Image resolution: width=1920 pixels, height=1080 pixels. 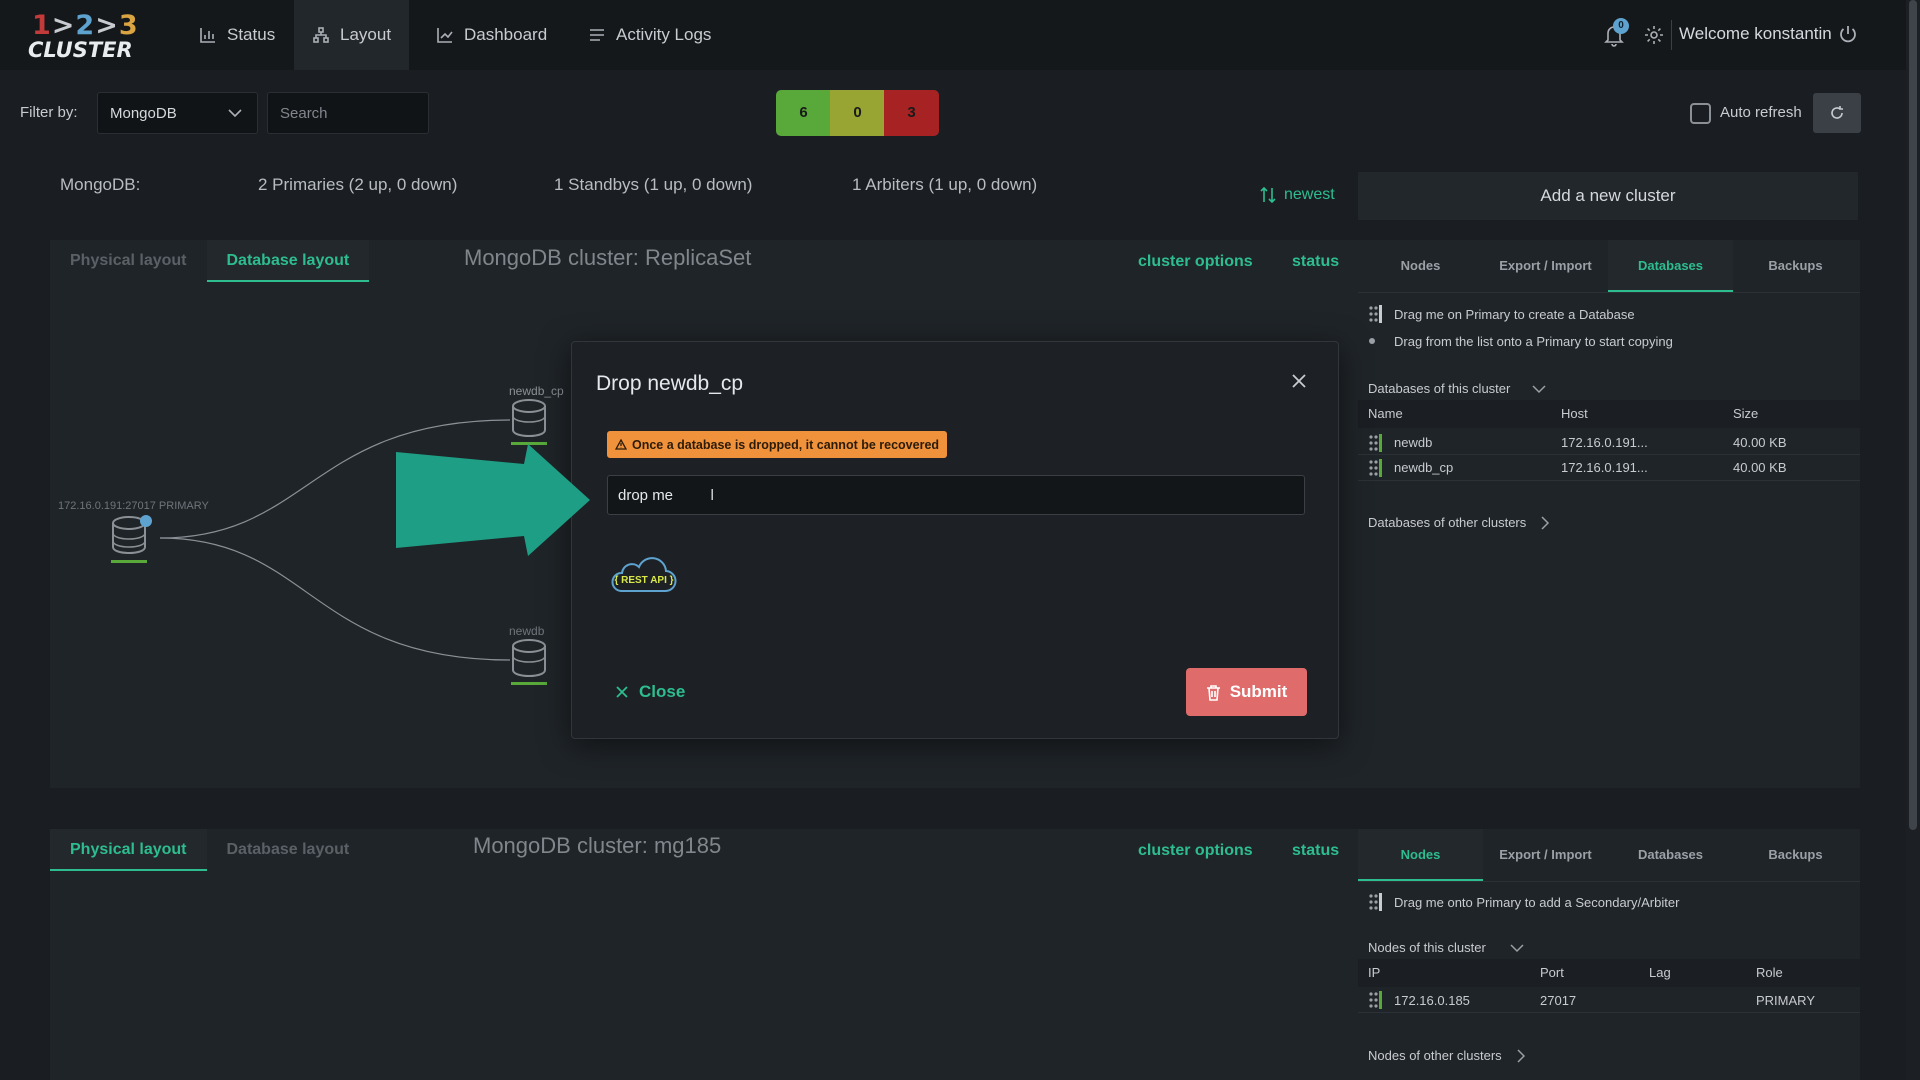 I want to click on add-cluster-button: Add a new cluster, so click(x=1608, y=196).